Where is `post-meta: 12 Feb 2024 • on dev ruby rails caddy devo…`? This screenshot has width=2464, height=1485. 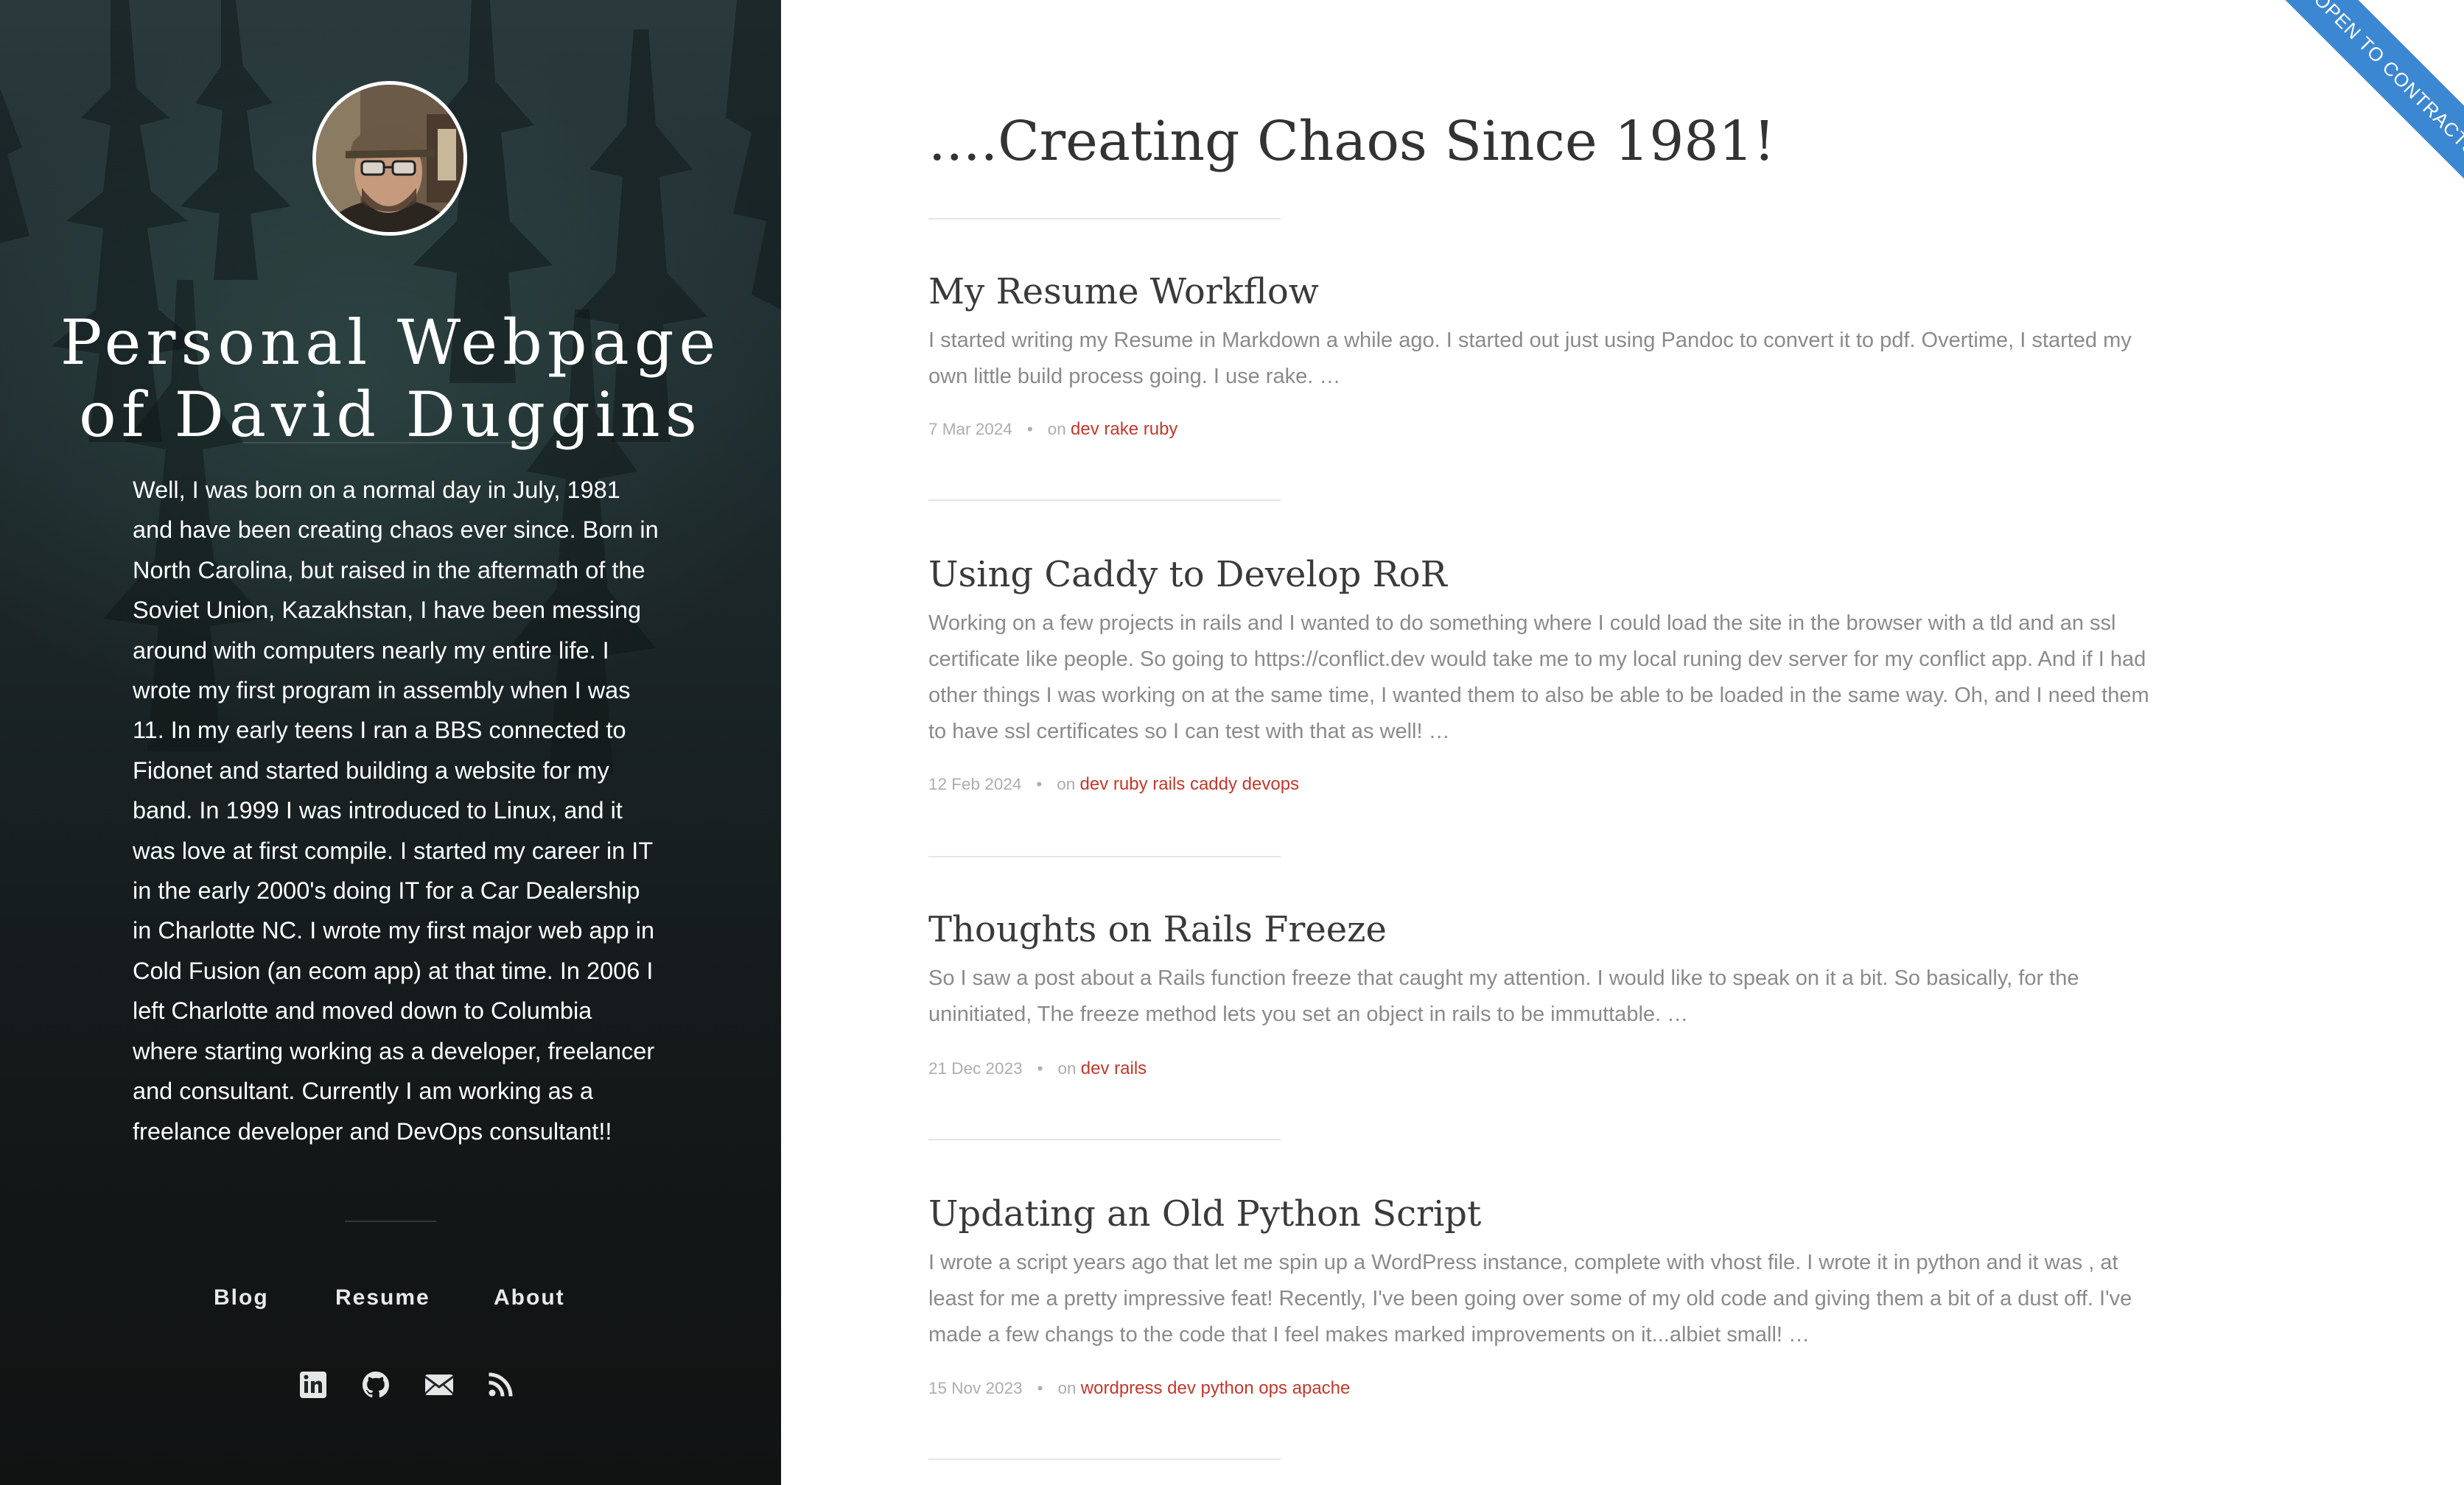
post-meta: 12 Feb 2024 • on dev ruby rails caddy devo… is located at coordinates (1113, 784).